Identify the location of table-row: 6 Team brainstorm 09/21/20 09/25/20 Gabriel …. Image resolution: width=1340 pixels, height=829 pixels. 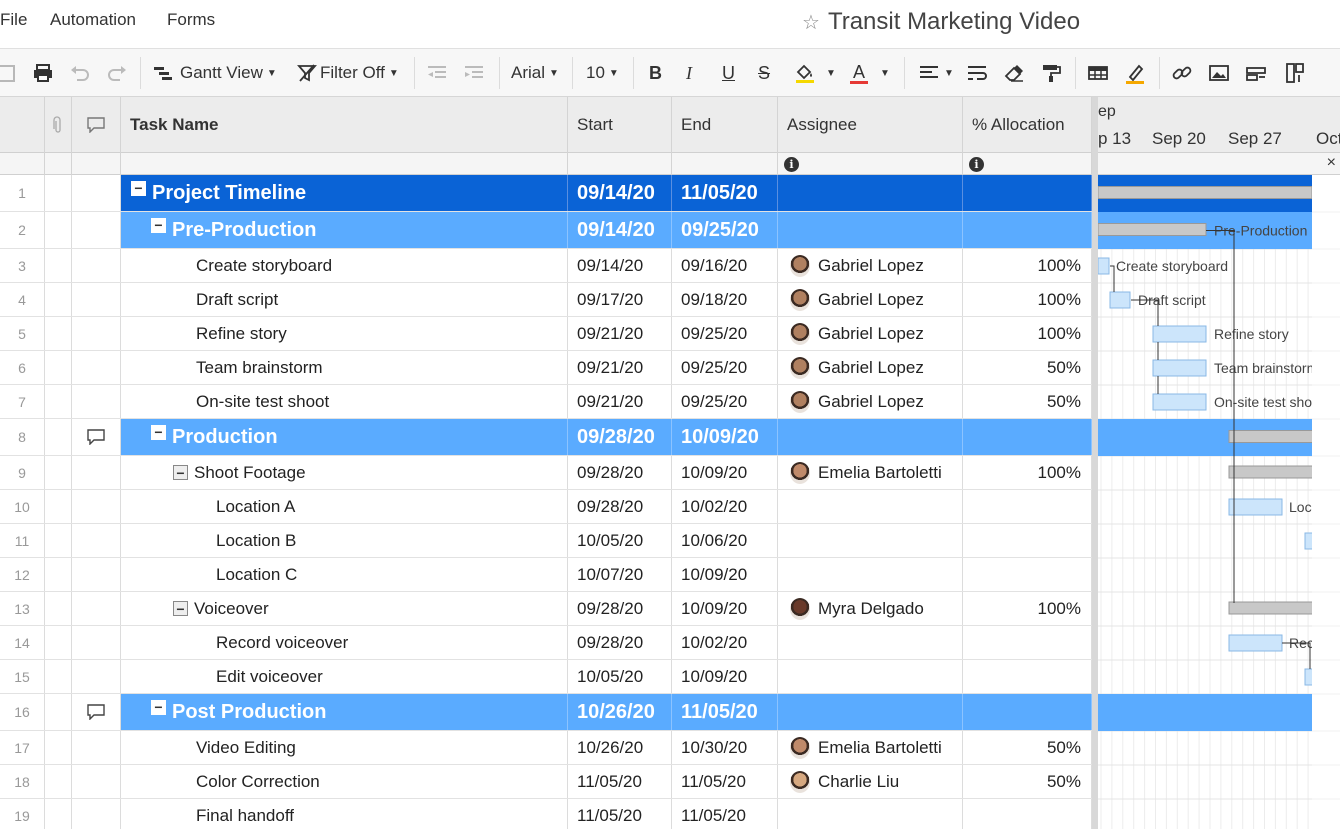
(546, 368).